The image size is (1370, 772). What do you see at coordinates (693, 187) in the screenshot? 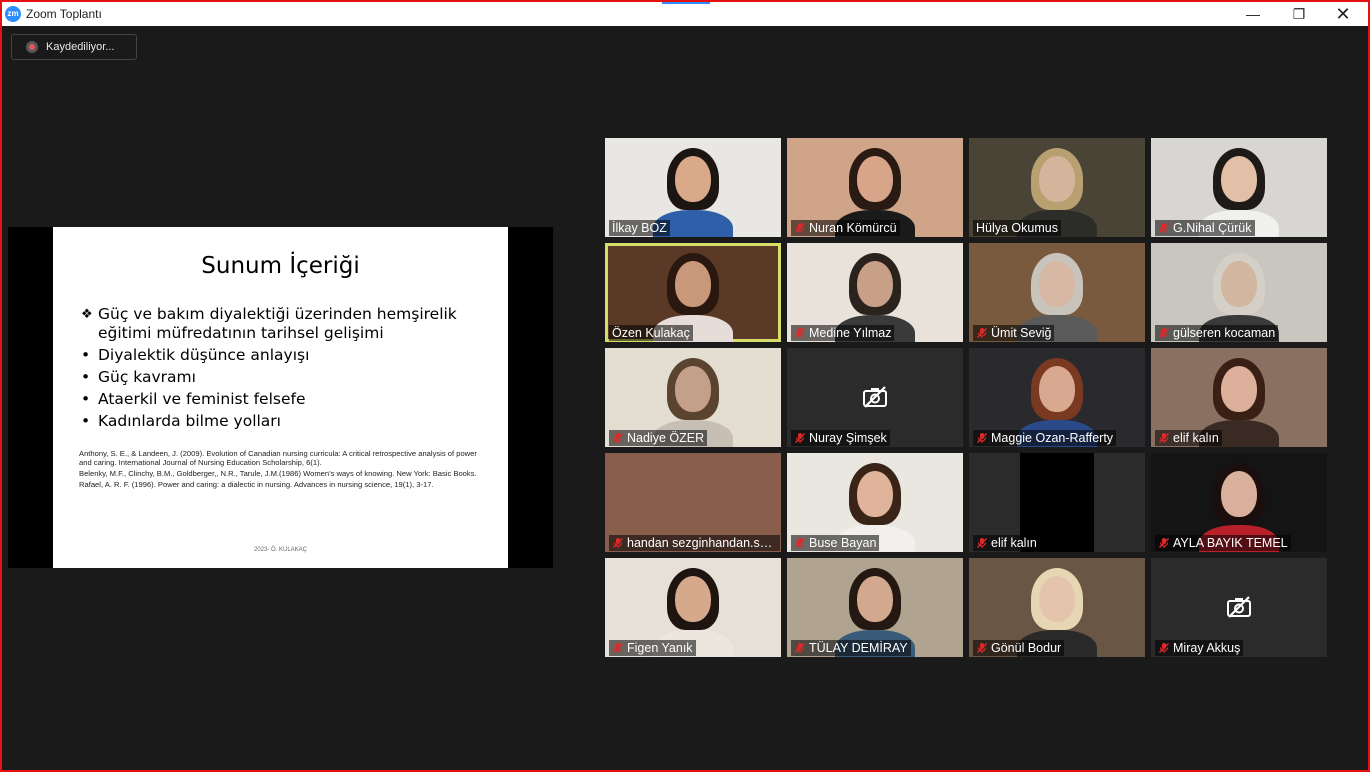
I see `participant-tile: İlkay BOZ` at bounding box center [693, 187].